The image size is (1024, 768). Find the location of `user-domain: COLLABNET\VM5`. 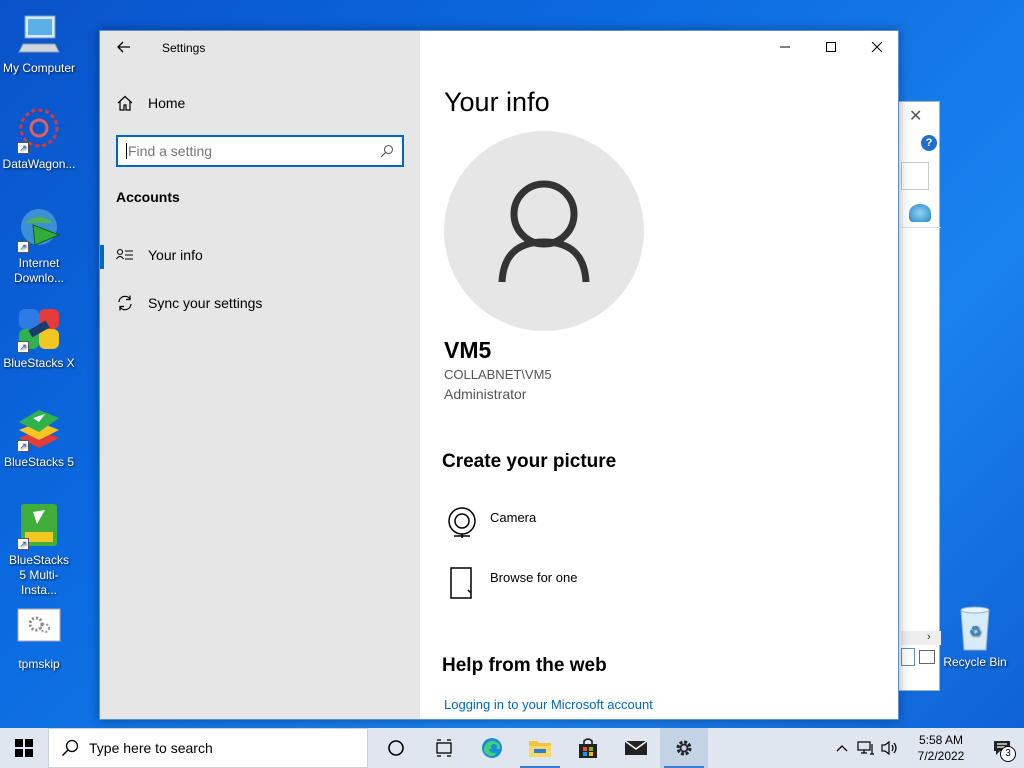

user-domain: COLLABNET\VM5 is located at coordinates (498, 374).